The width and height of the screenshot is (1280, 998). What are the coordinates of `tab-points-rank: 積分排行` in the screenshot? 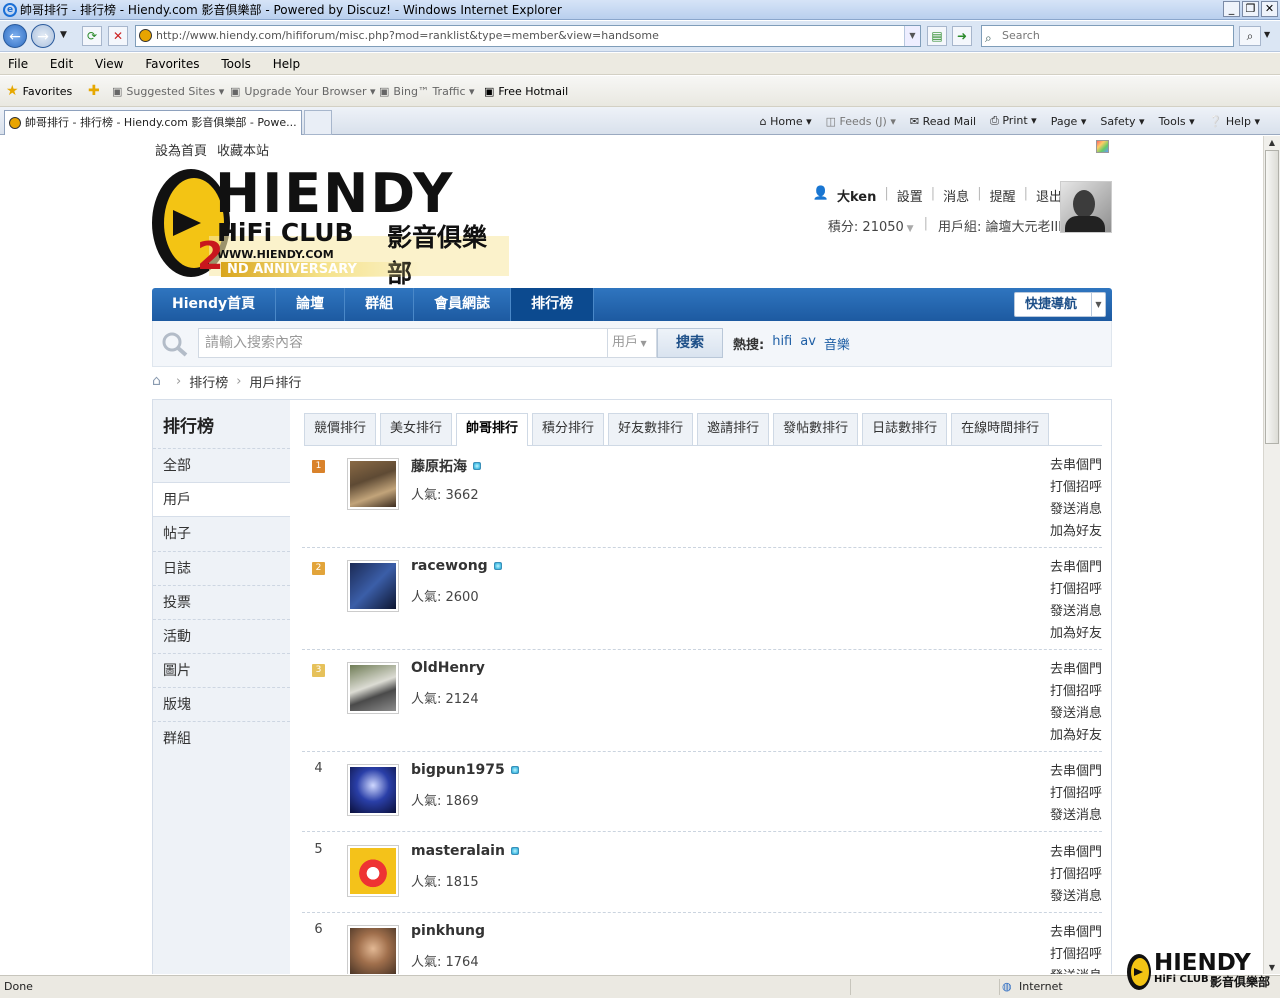 It's located at (568, 429).